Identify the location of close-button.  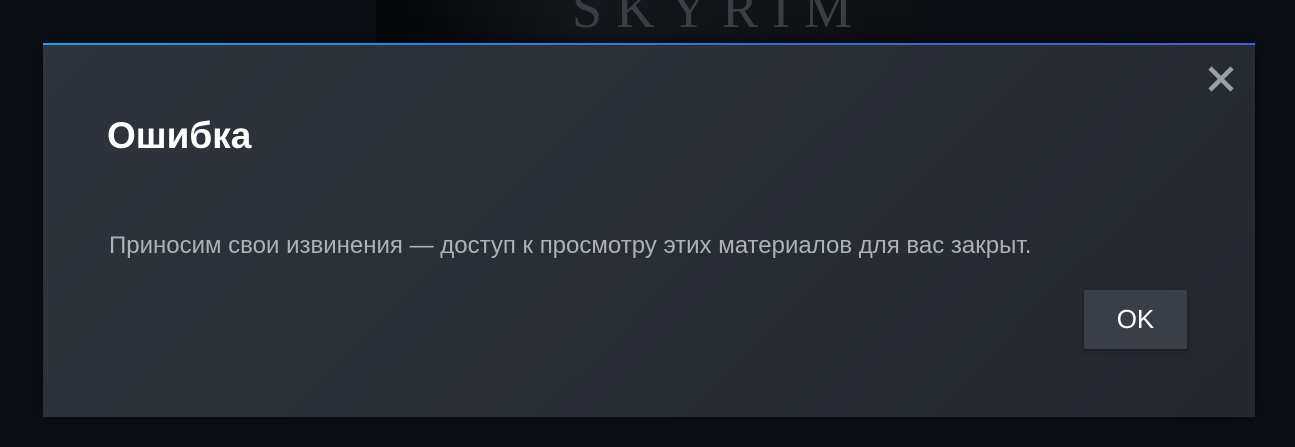
(1221, 79).